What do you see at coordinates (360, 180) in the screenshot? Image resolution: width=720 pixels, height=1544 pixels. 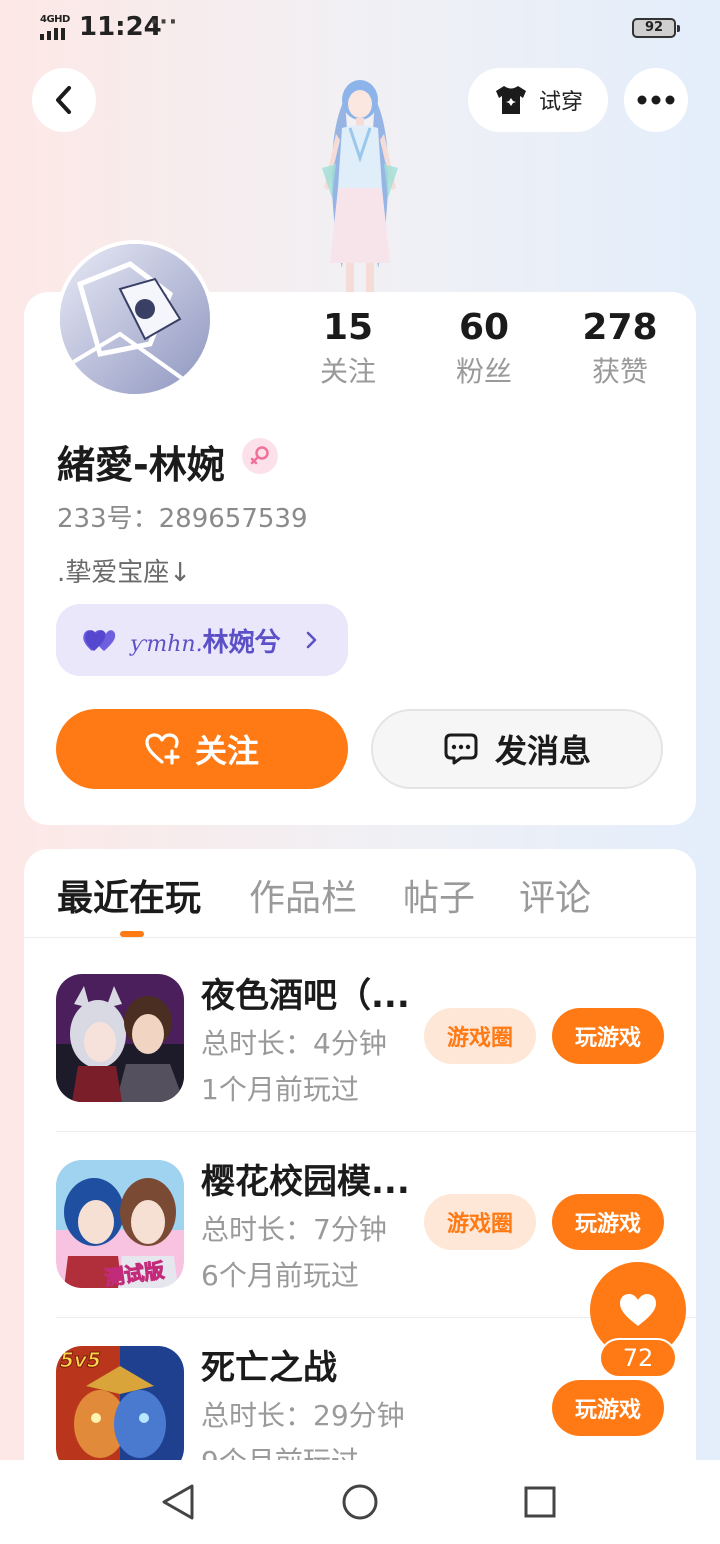 I see `avatar-character-image` at bounding box center [360, 180].